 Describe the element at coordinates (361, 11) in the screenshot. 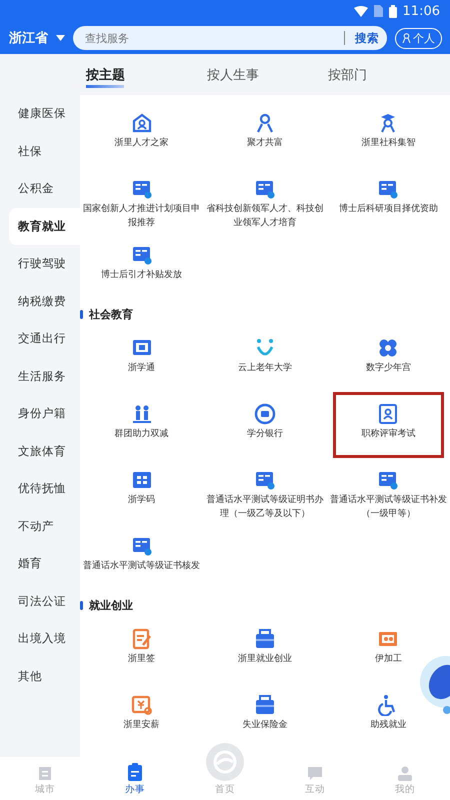

I see `wifi-icon` at that location.